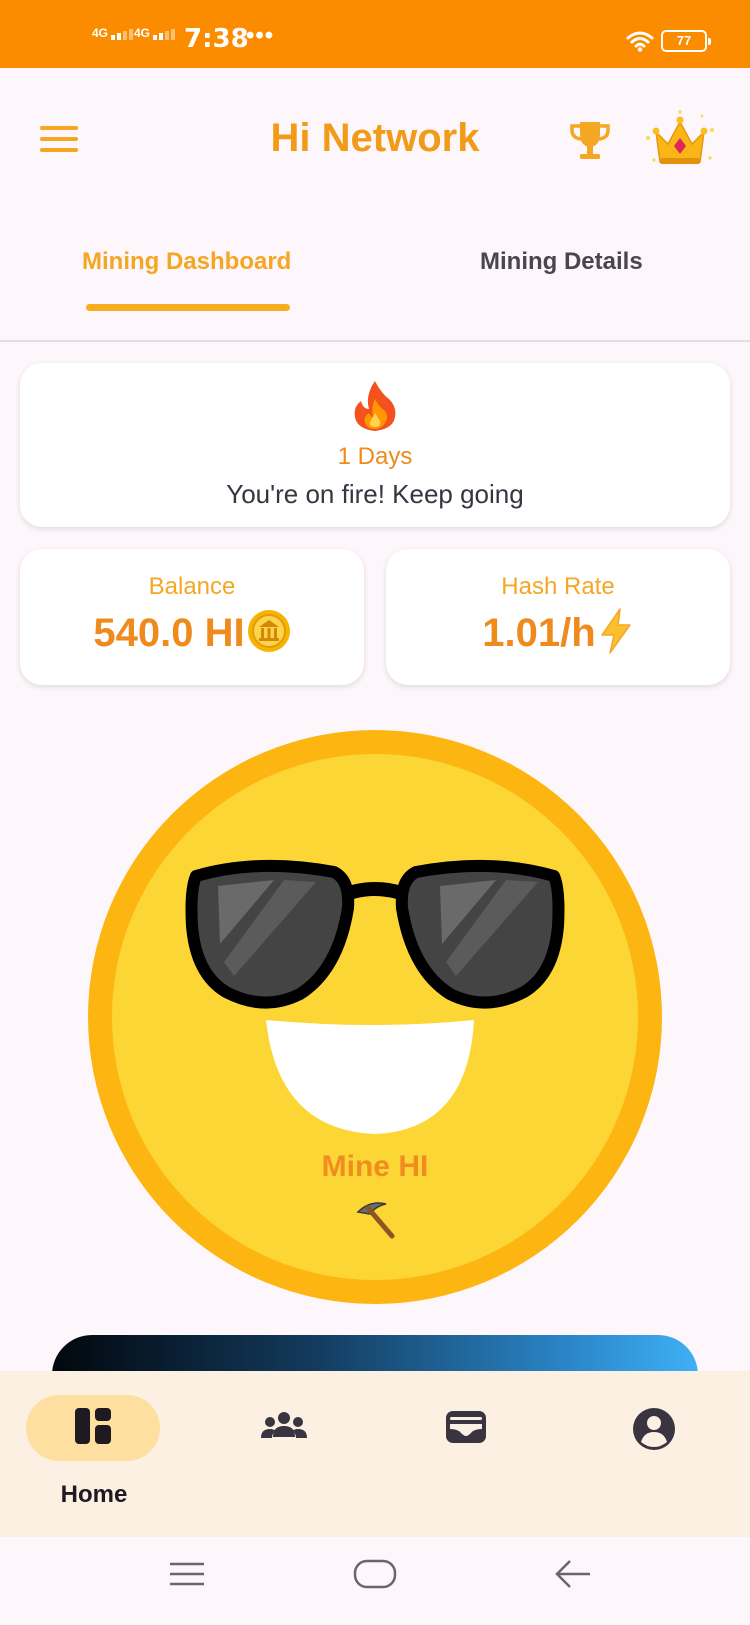 Image resolution: width=750 pixels, height=1625 pixels. I want to click on hash-rate-value-row: 1.01/h, so click(558, 632).